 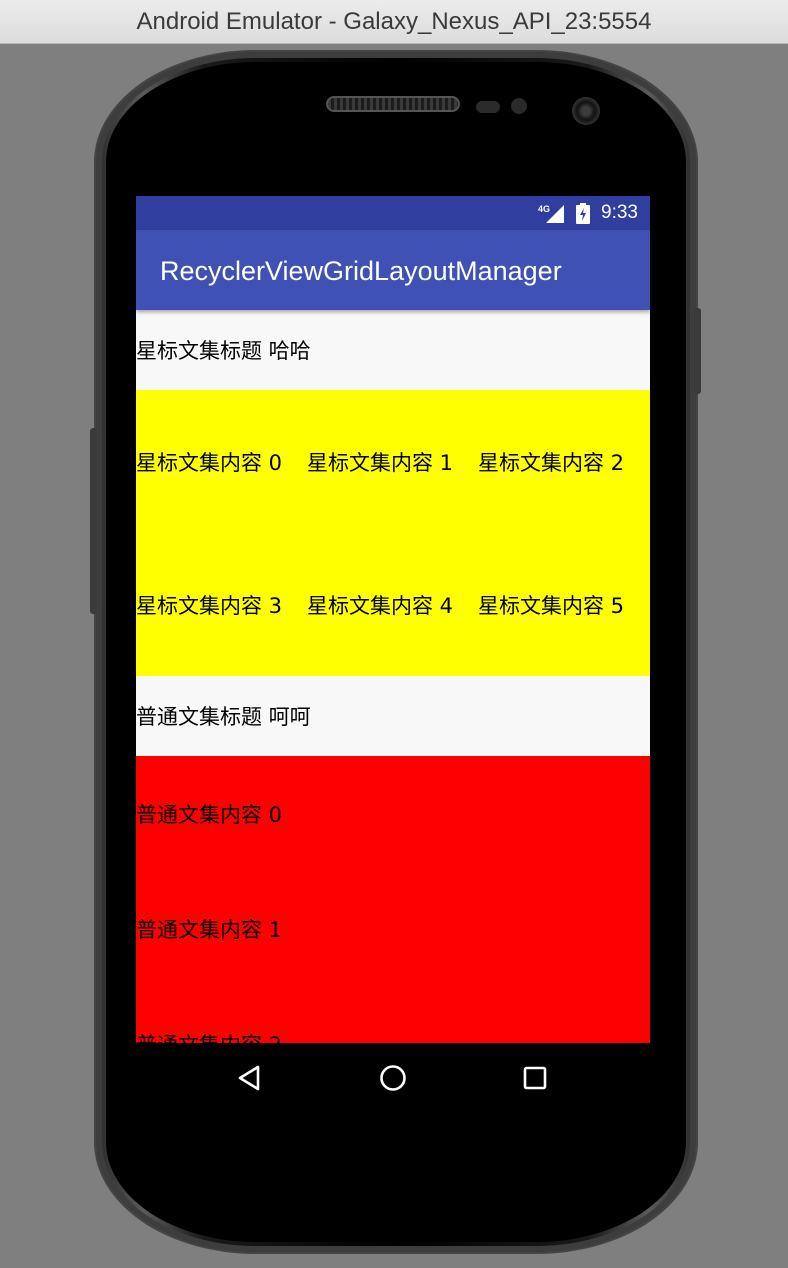 What do you see at coordinates (393, 104) in the screenshot?
I see `earpiece-speaker` at bounding box center [393, 104].